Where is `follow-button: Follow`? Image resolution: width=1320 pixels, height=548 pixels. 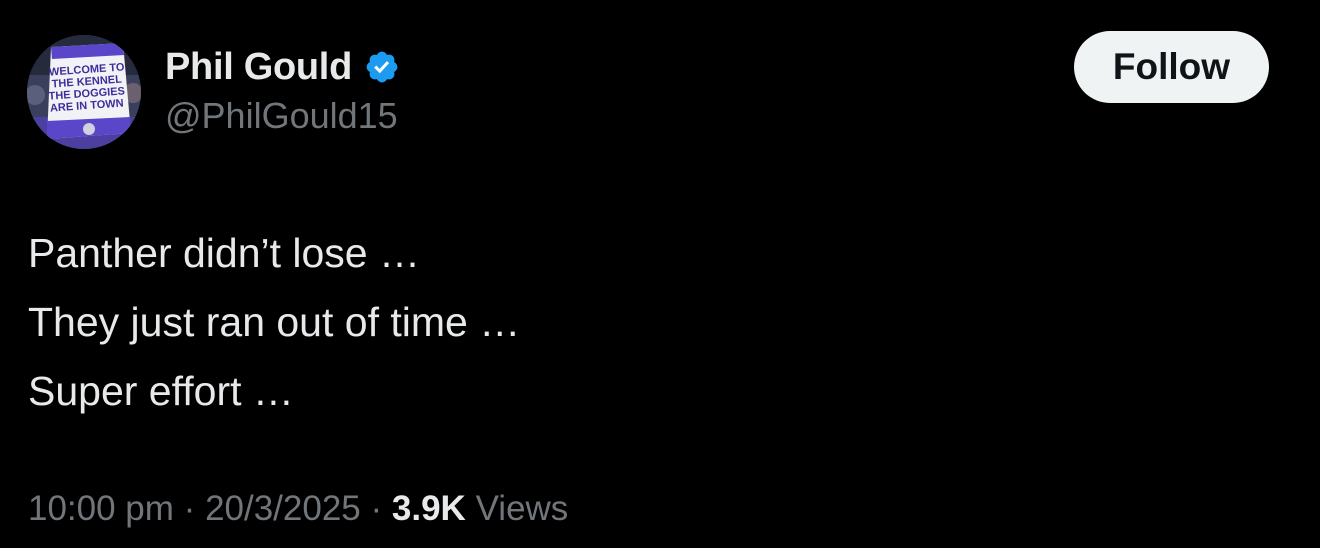
follow-button: Follow is located at coordinates (1171, 67).